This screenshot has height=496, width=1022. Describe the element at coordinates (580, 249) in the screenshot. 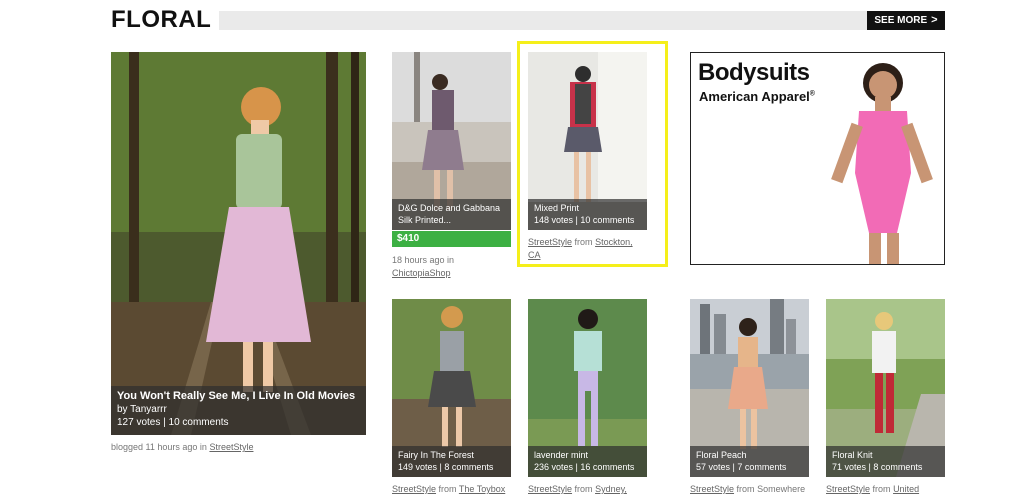

I see `look-meta-mixed-print: StreetStyle from Stockton, CA` at that location.